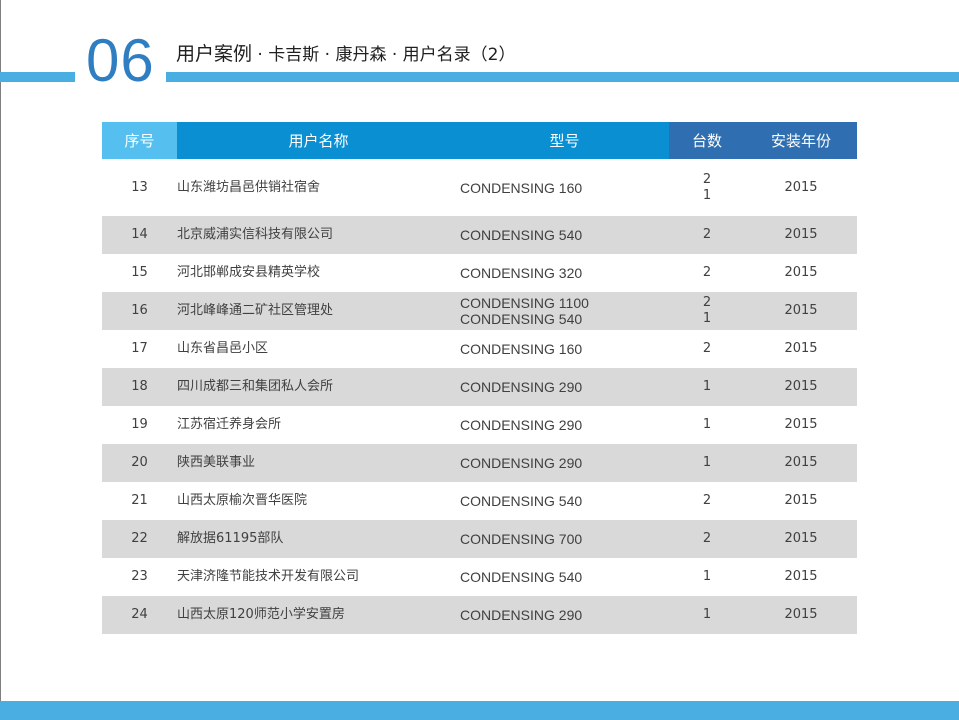  I want to click on cell-seq: 19, so click(139, 425).